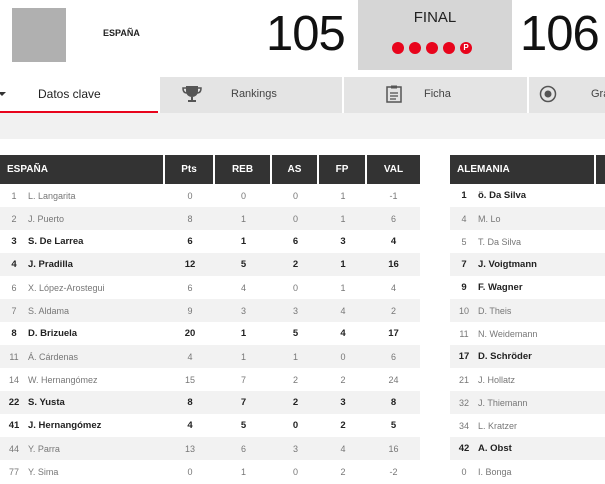 The width and height of the screenshot is (605, 484). Describe the element at coordinates (82, 425) in the screenshot. I see `player-cell: 41 J. Hernangómez` at that location.